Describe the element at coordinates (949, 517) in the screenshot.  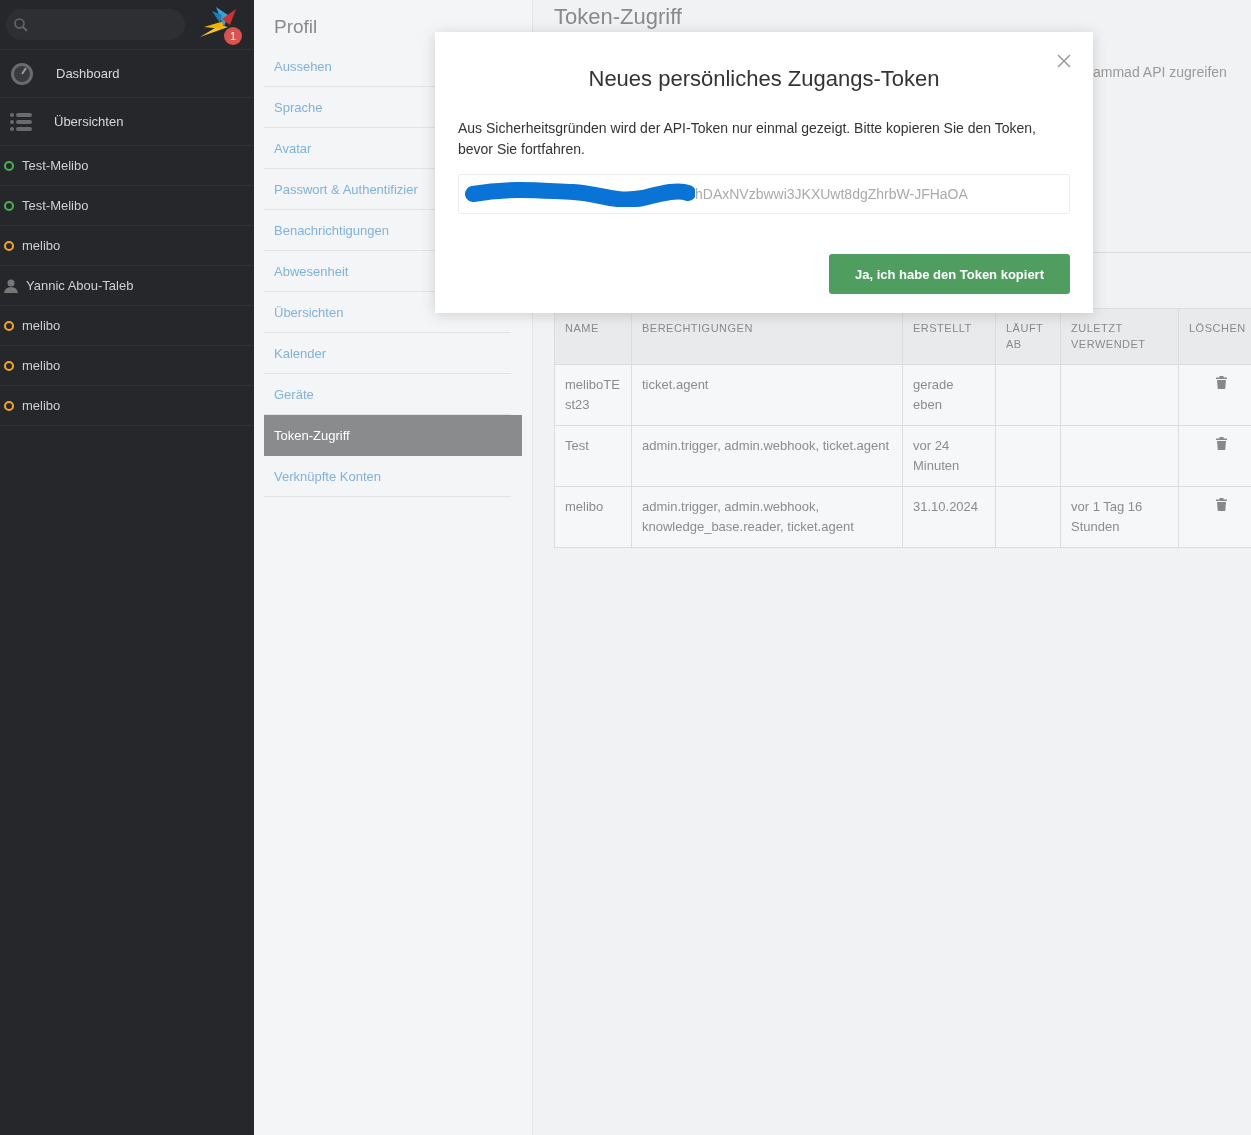
I see `table-cell: 31.10.2024` at that location.